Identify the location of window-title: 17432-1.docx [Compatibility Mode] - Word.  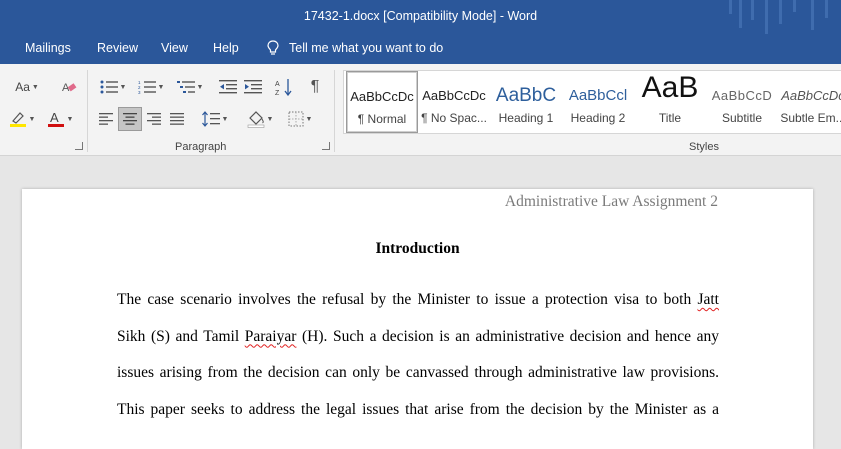
(420, 16).